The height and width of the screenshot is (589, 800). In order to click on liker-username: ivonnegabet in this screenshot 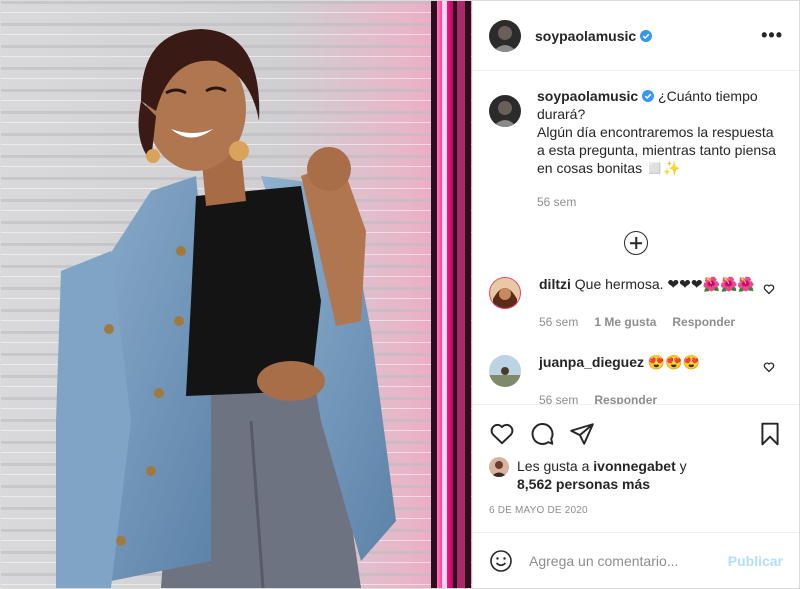, I will do `click(634, 466)`.